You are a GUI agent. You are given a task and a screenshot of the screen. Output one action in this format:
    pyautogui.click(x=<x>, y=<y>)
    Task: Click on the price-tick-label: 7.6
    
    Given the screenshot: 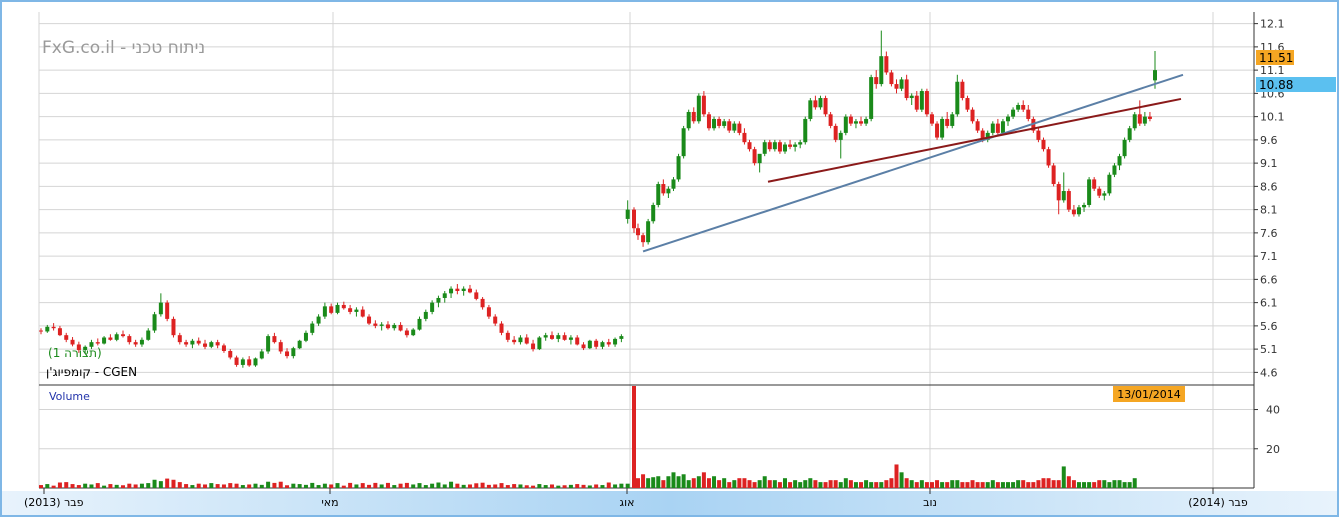 What is the action you would take?
    pyautogui.click(x=1269, y=233)
    